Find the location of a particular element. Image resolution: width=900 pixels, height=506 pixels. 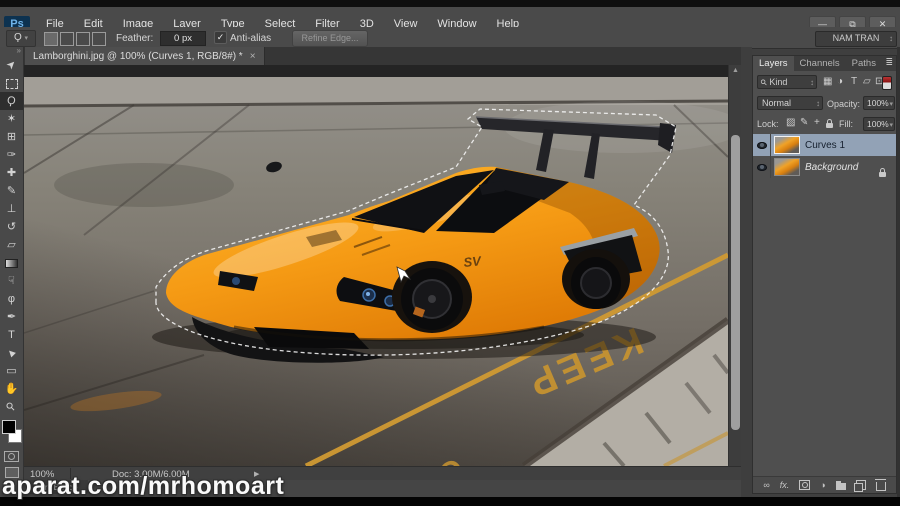

pen-tool: ✒ is located at coordinates (11, 317).